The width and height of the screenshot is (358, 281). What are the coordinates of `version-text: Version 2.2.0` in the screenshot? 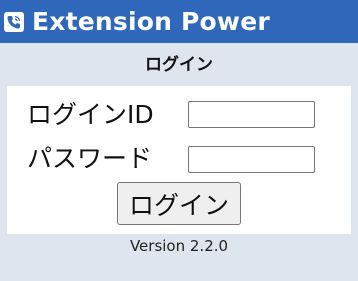 It's located at (179, 246).